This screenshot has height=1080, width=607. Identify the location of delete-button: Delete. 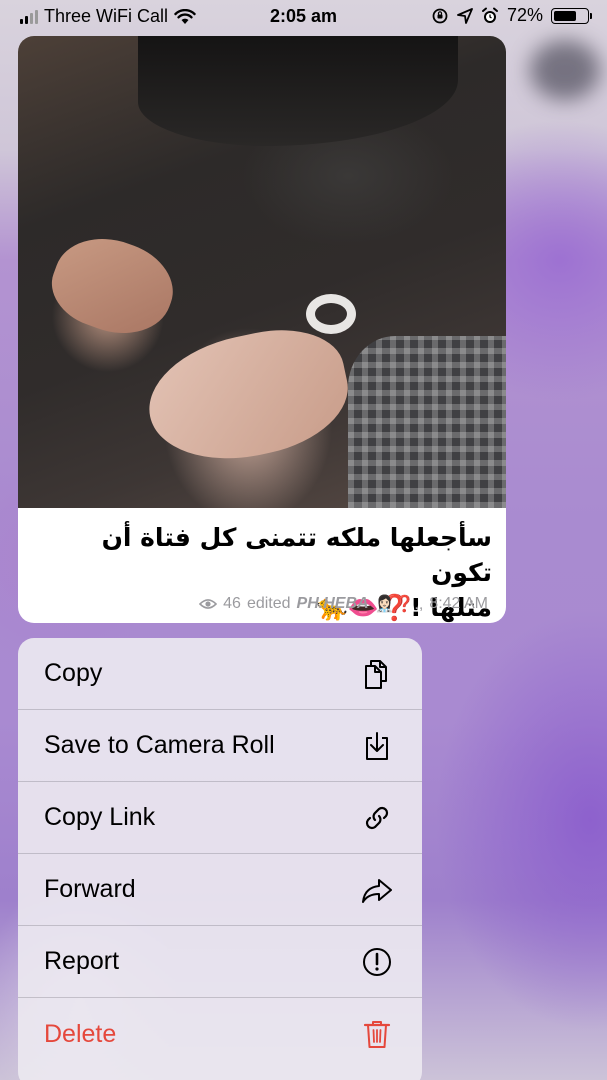
(220, 1034).